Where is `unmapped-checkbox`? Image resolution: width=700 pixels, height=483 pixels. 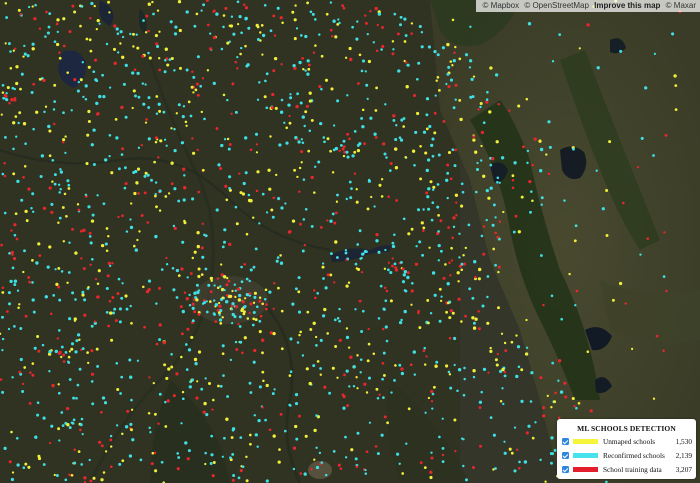 unmapped-checkbox is located at coordinates (565, 441).